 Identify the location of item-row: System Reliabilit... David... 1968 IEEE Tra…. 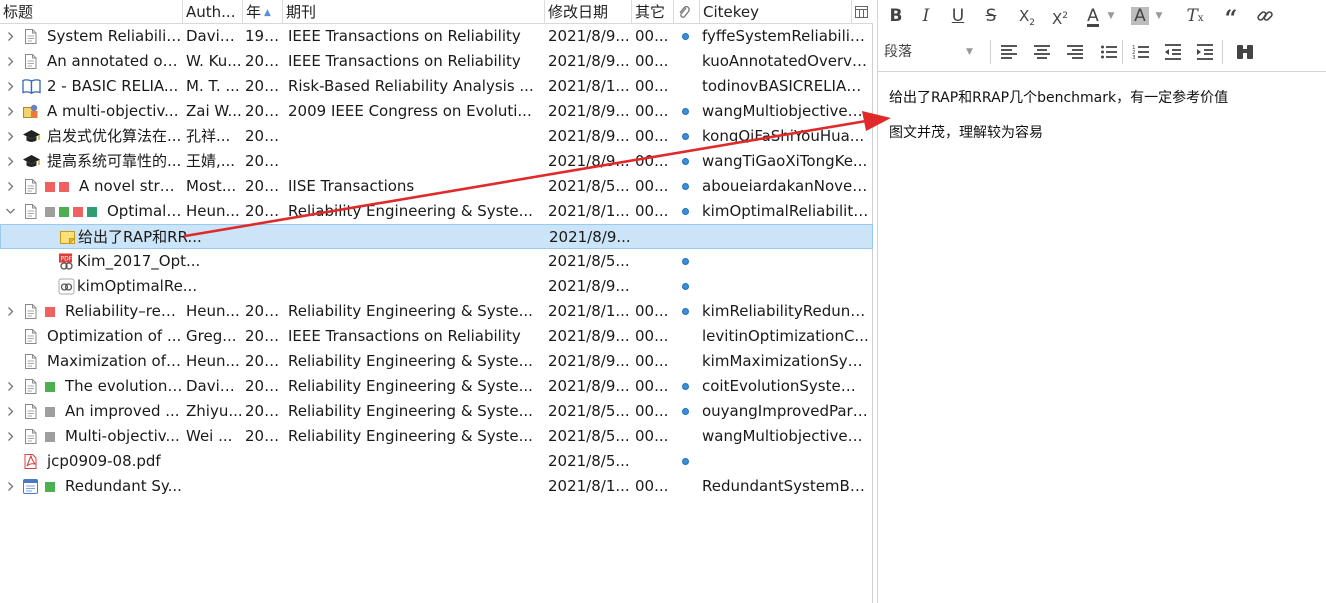
(436, 36).